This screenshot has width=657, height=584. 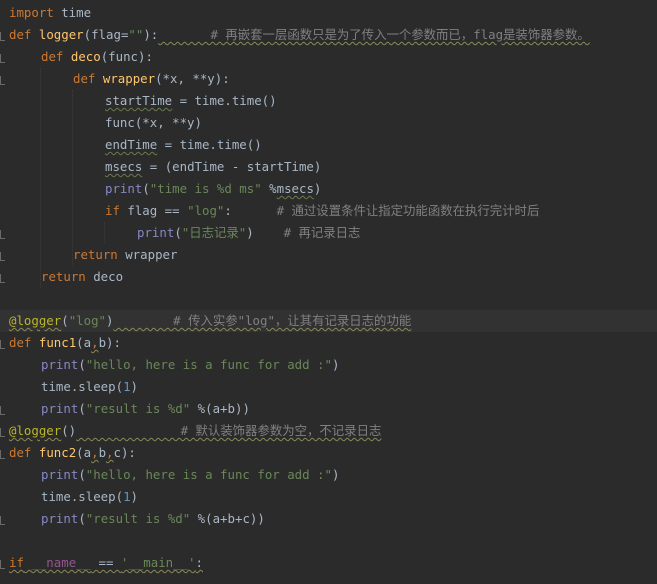 I want to click on code-token: func2, so click(x=57, y=452).